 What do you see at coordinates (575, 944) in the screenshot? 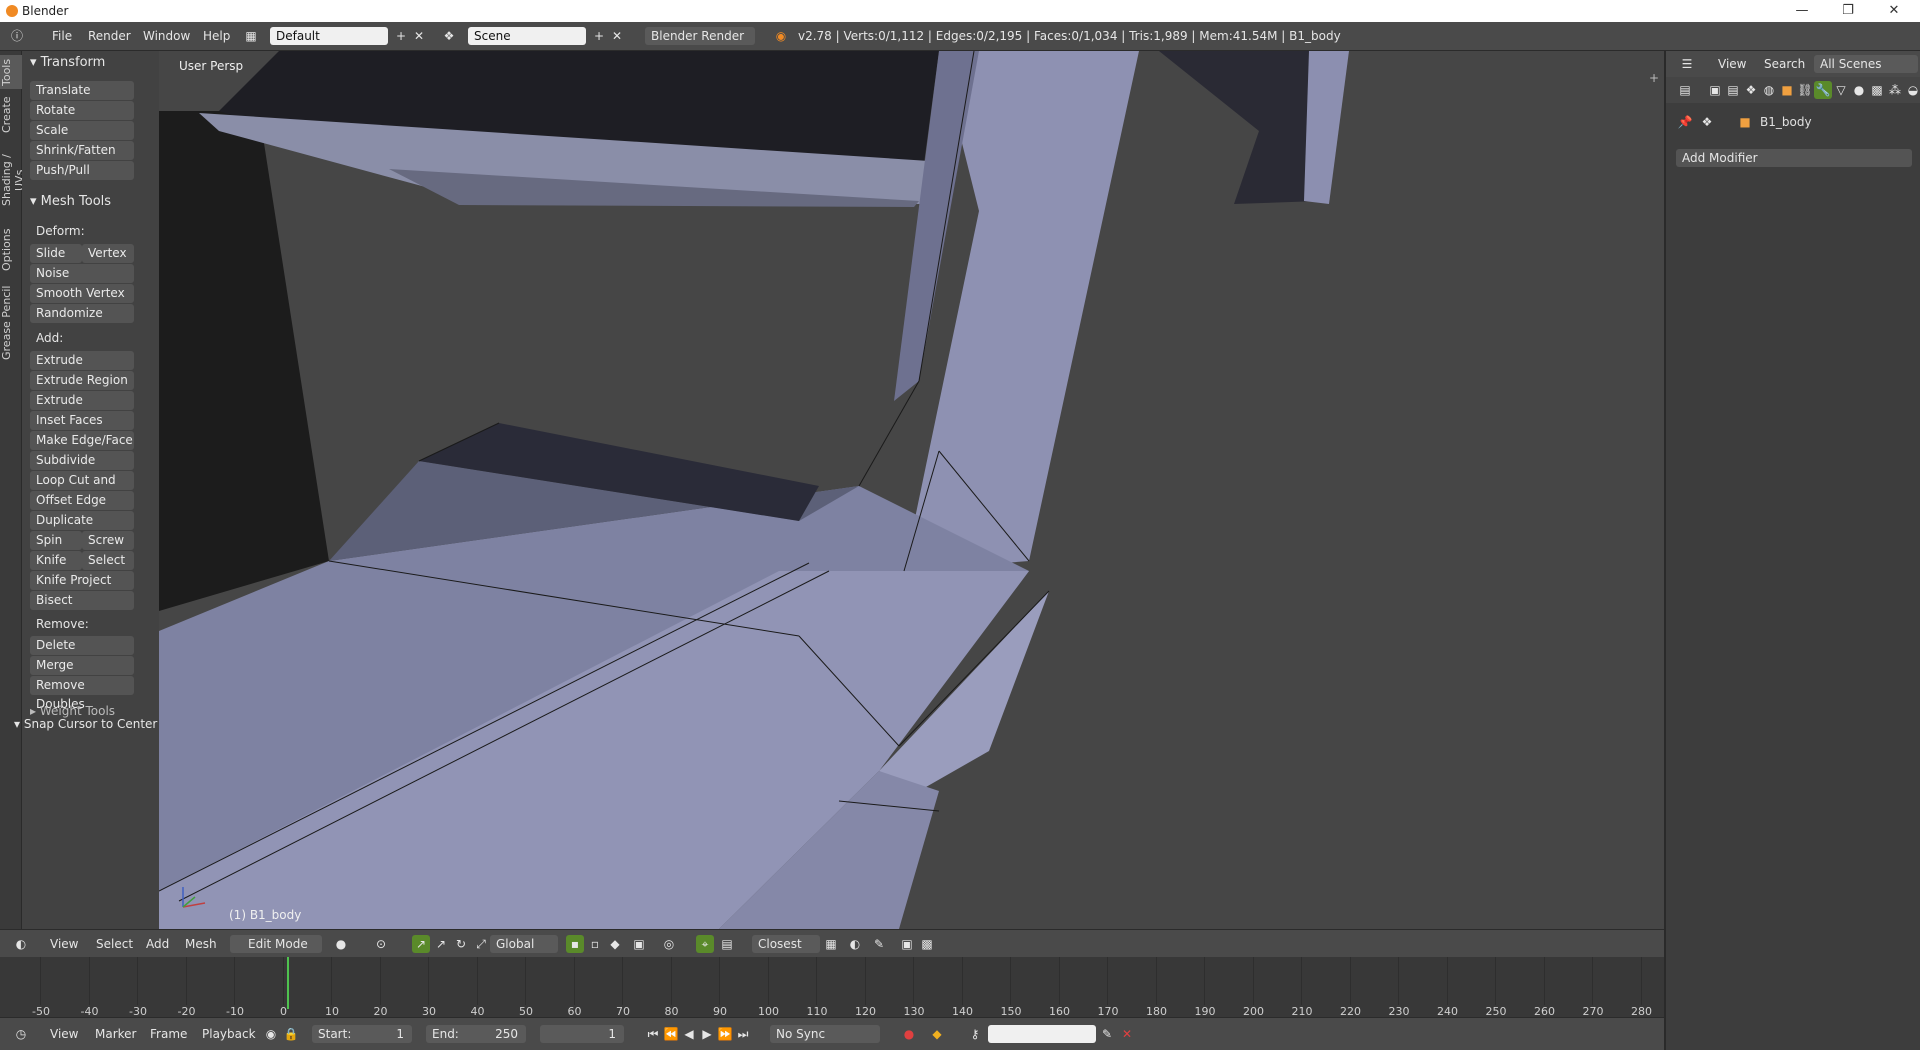
I see `vertex-select-icon: ▪` at bounding box center [575, 944].